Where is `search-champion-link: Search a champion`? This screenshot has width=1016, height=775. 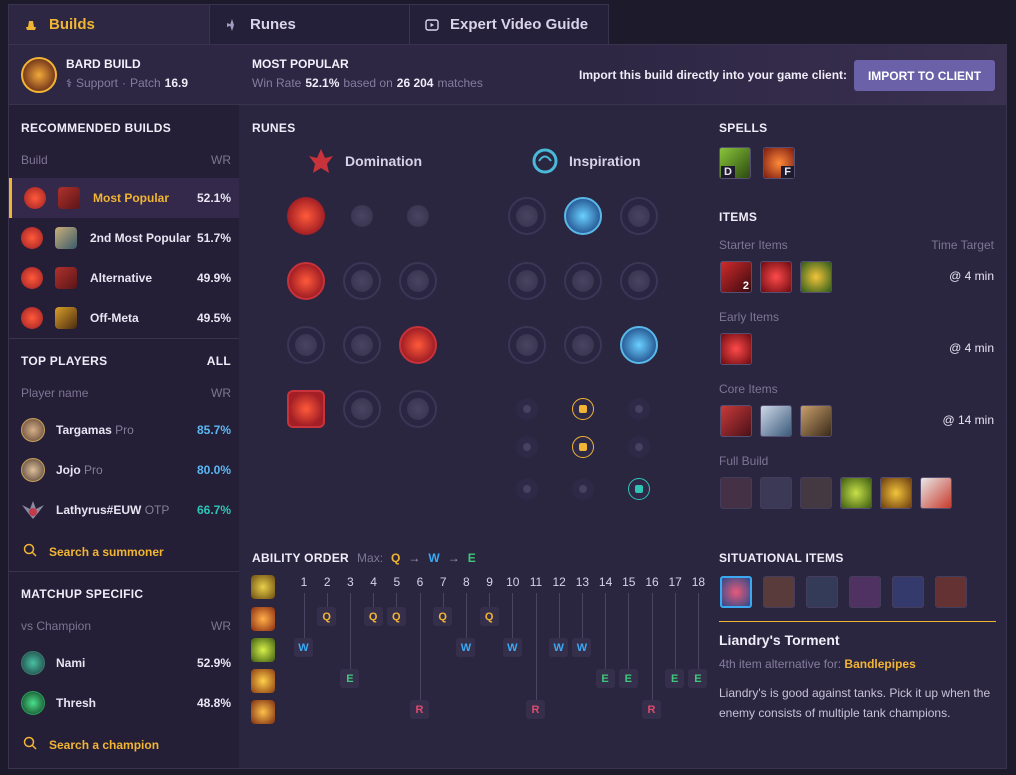
search-champion-link: Search a champion is located at coordinates (91, 744).